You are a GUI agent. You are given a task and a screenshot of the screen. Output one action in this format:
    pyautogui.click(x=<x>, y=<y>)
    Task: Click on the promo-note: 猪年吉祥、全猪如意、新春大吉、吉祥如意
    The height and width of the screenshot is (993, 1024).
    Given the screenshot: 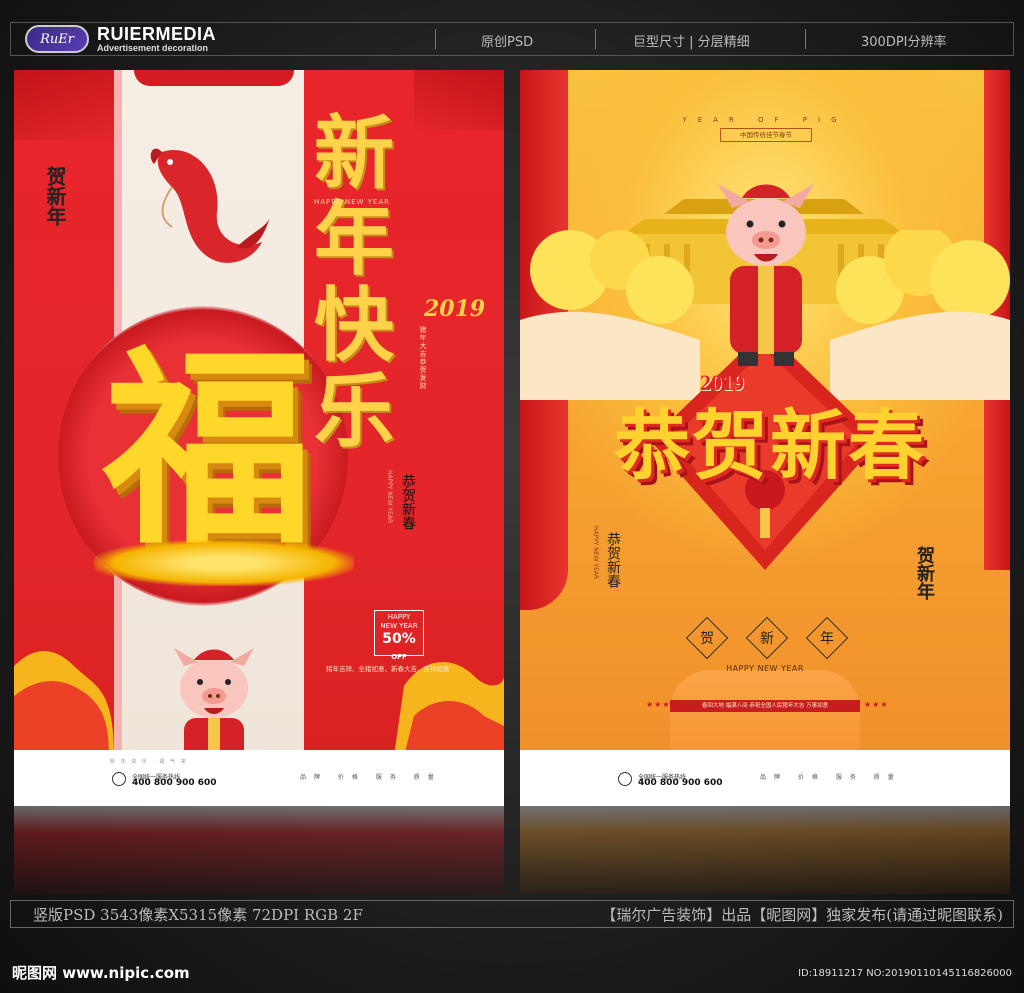 What is the action you would take?
    pyautogui.click(x=388, y=669)
    